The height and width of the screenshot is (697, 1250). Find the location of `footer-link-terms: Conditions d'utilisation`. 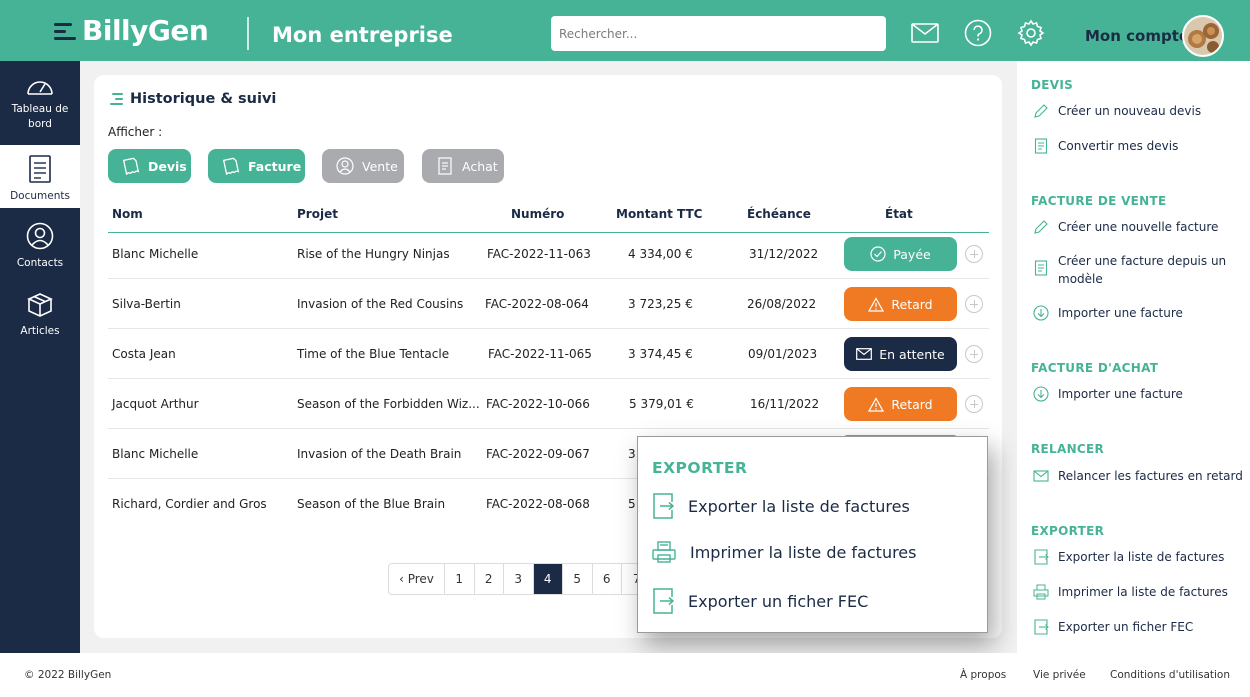

footer-link-terms: Conditions d'utilisation is located at coordinates (1170, 675).